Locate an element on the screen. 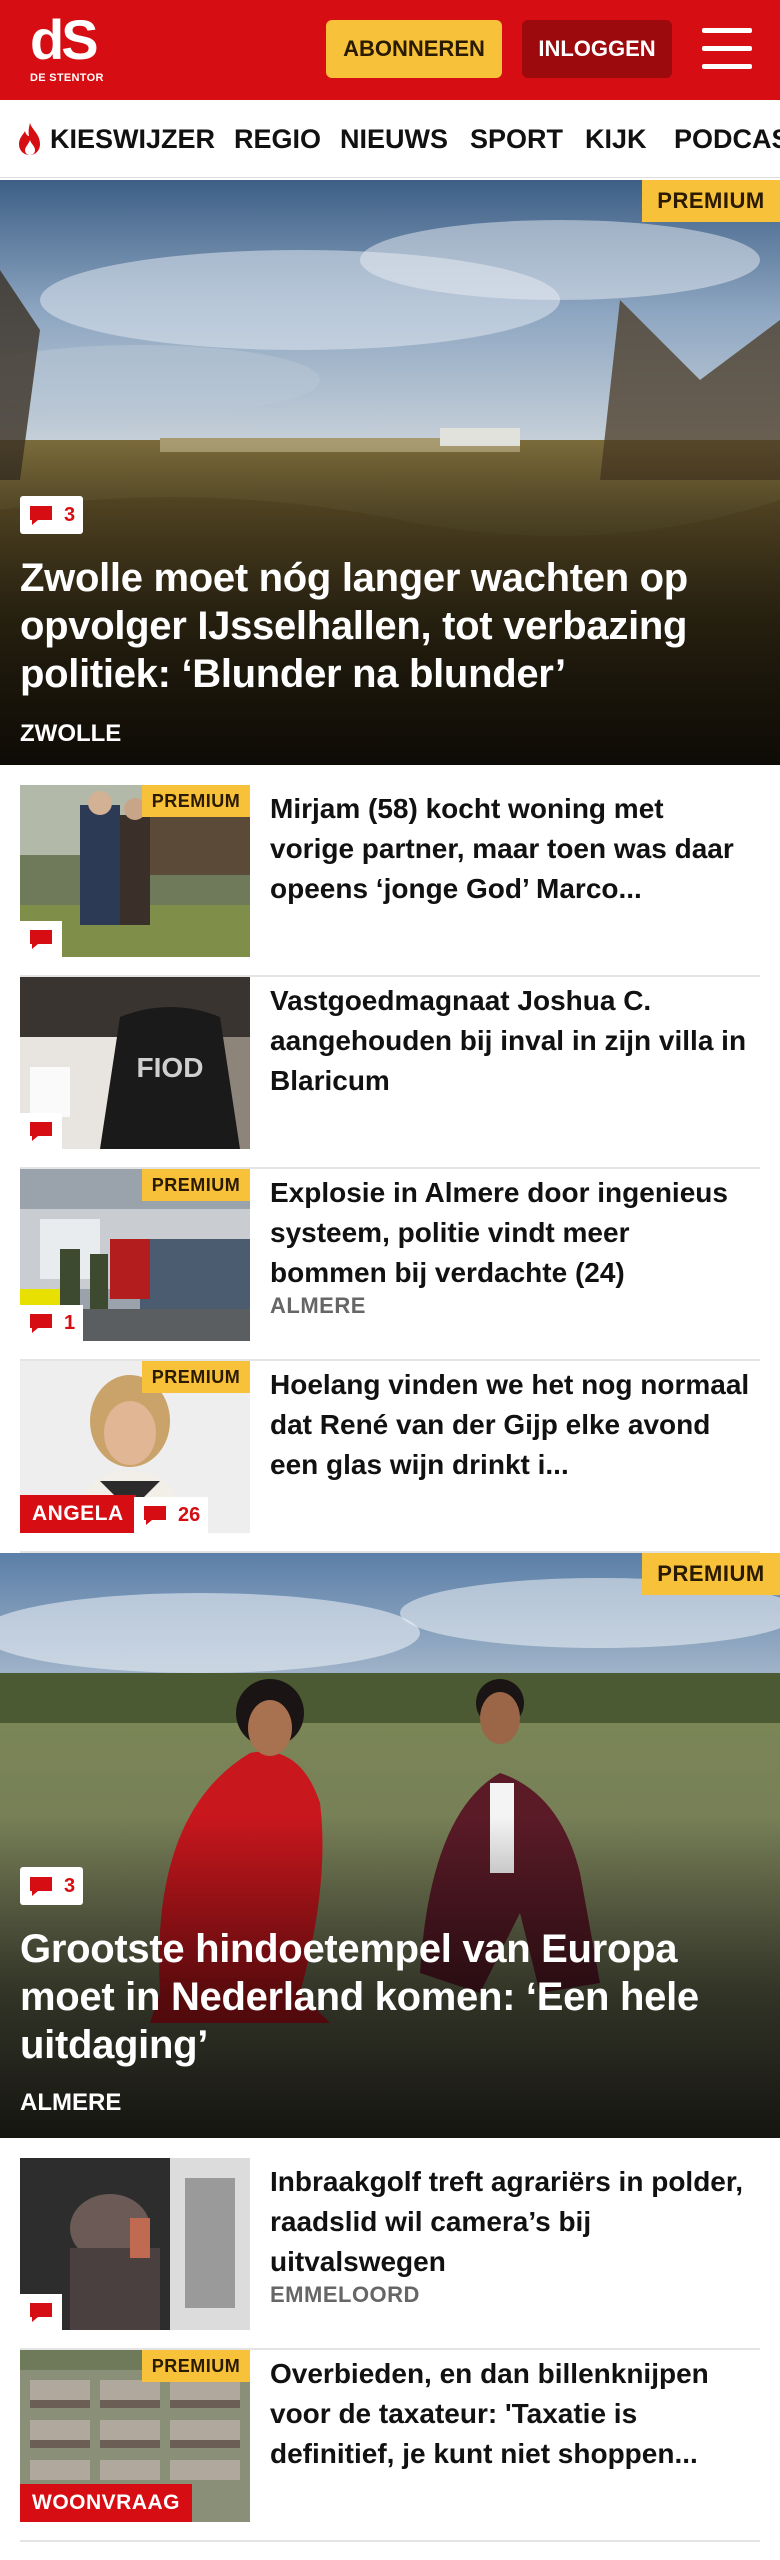  logo-mark: dS is located at coordinates (64, 39).